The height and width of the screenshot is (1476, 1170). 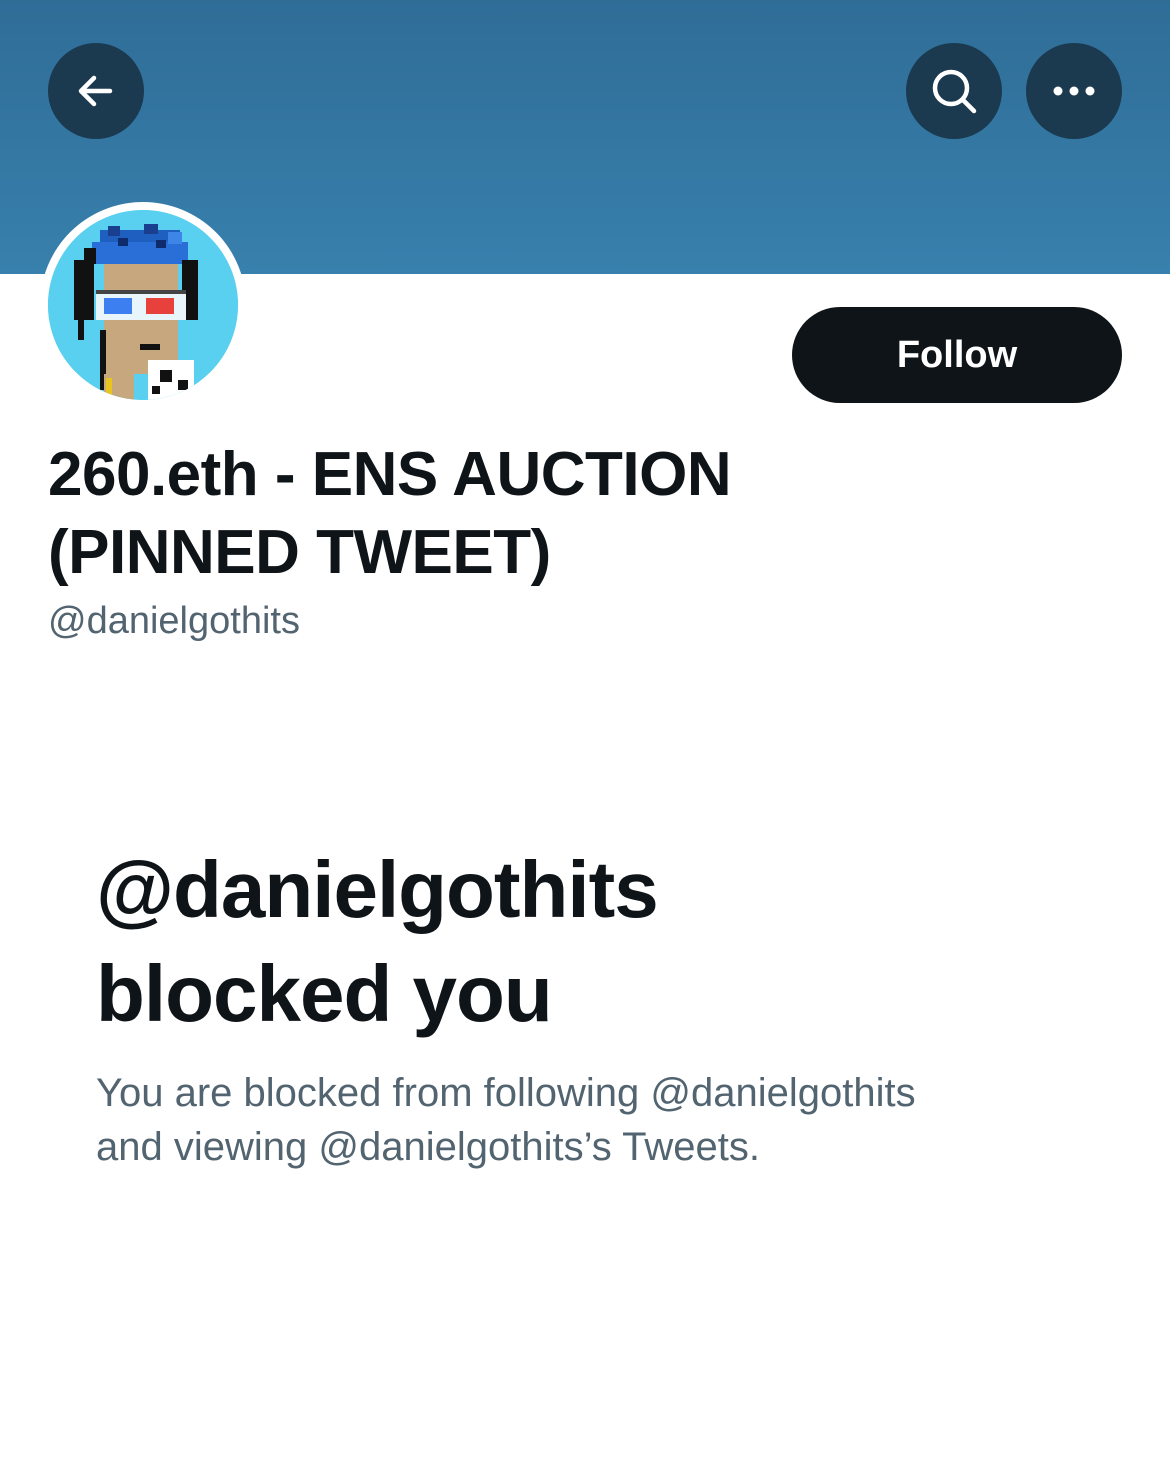 I want to click on search-icon, so click(x=954, y=91).